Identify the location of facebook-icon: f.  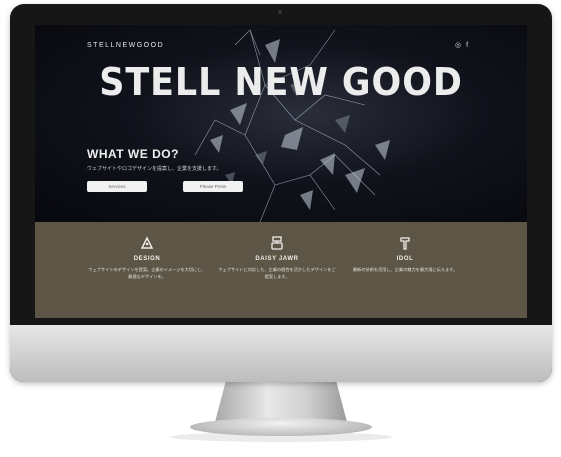
(467, 45).